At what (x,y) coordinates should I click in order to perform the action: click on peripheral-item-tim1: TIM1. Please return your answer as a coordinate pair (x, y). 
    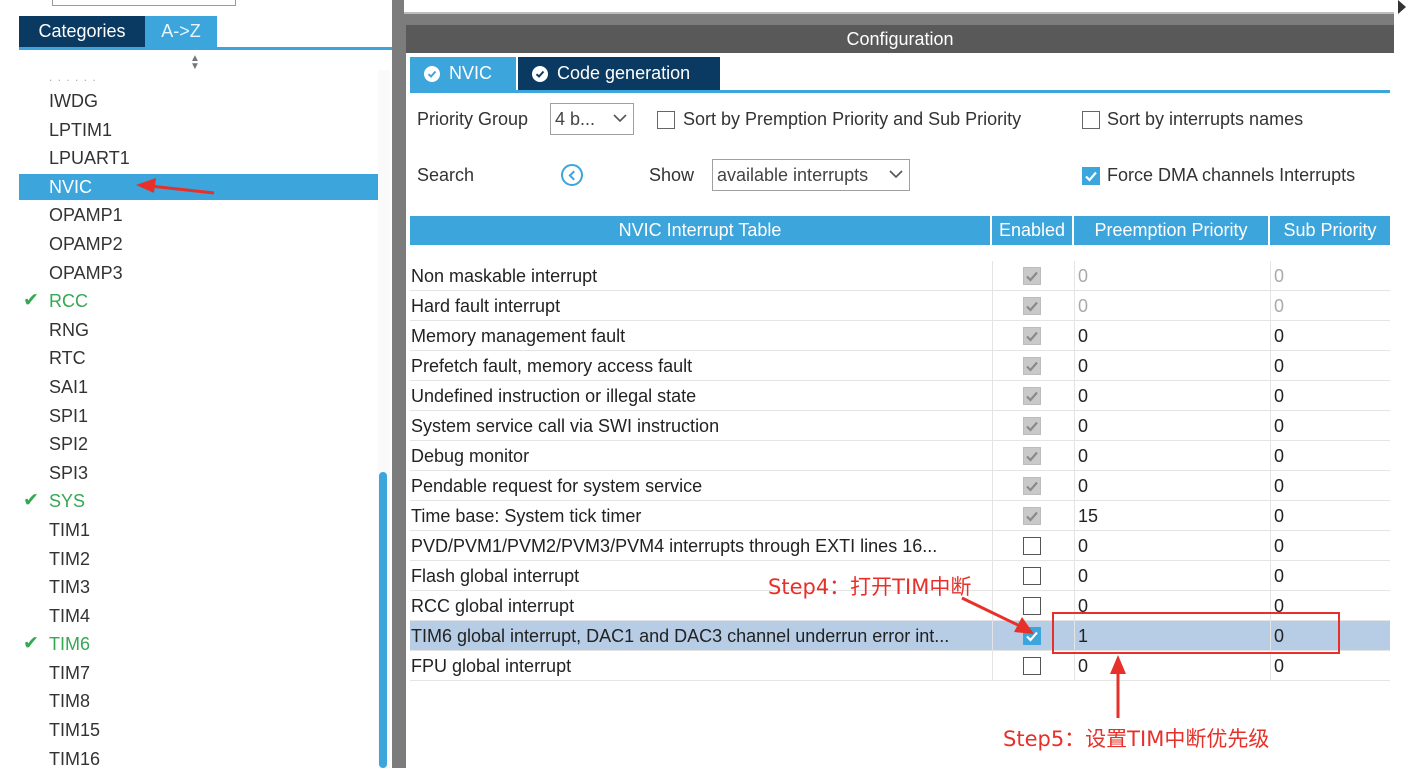
    Looking at the image, I should click on (198, 530).